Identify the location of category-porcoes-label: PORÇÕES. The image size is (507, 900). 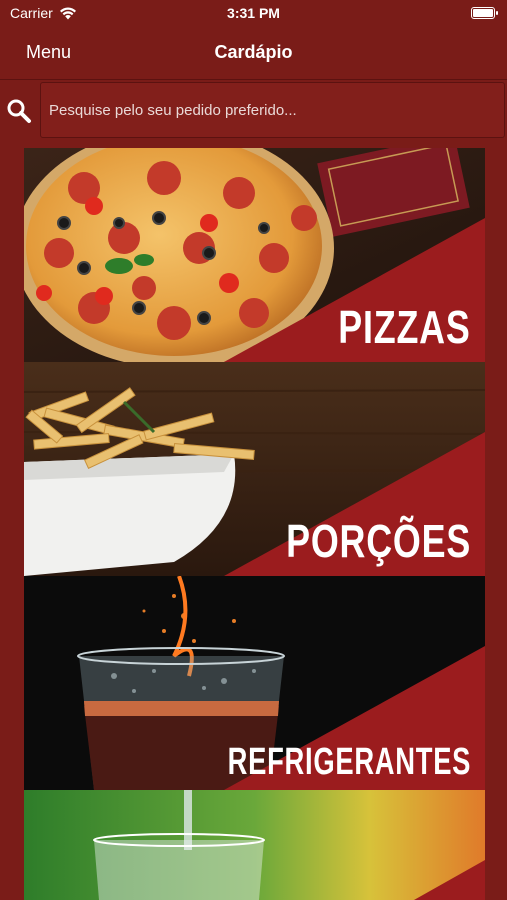
(378, 541).